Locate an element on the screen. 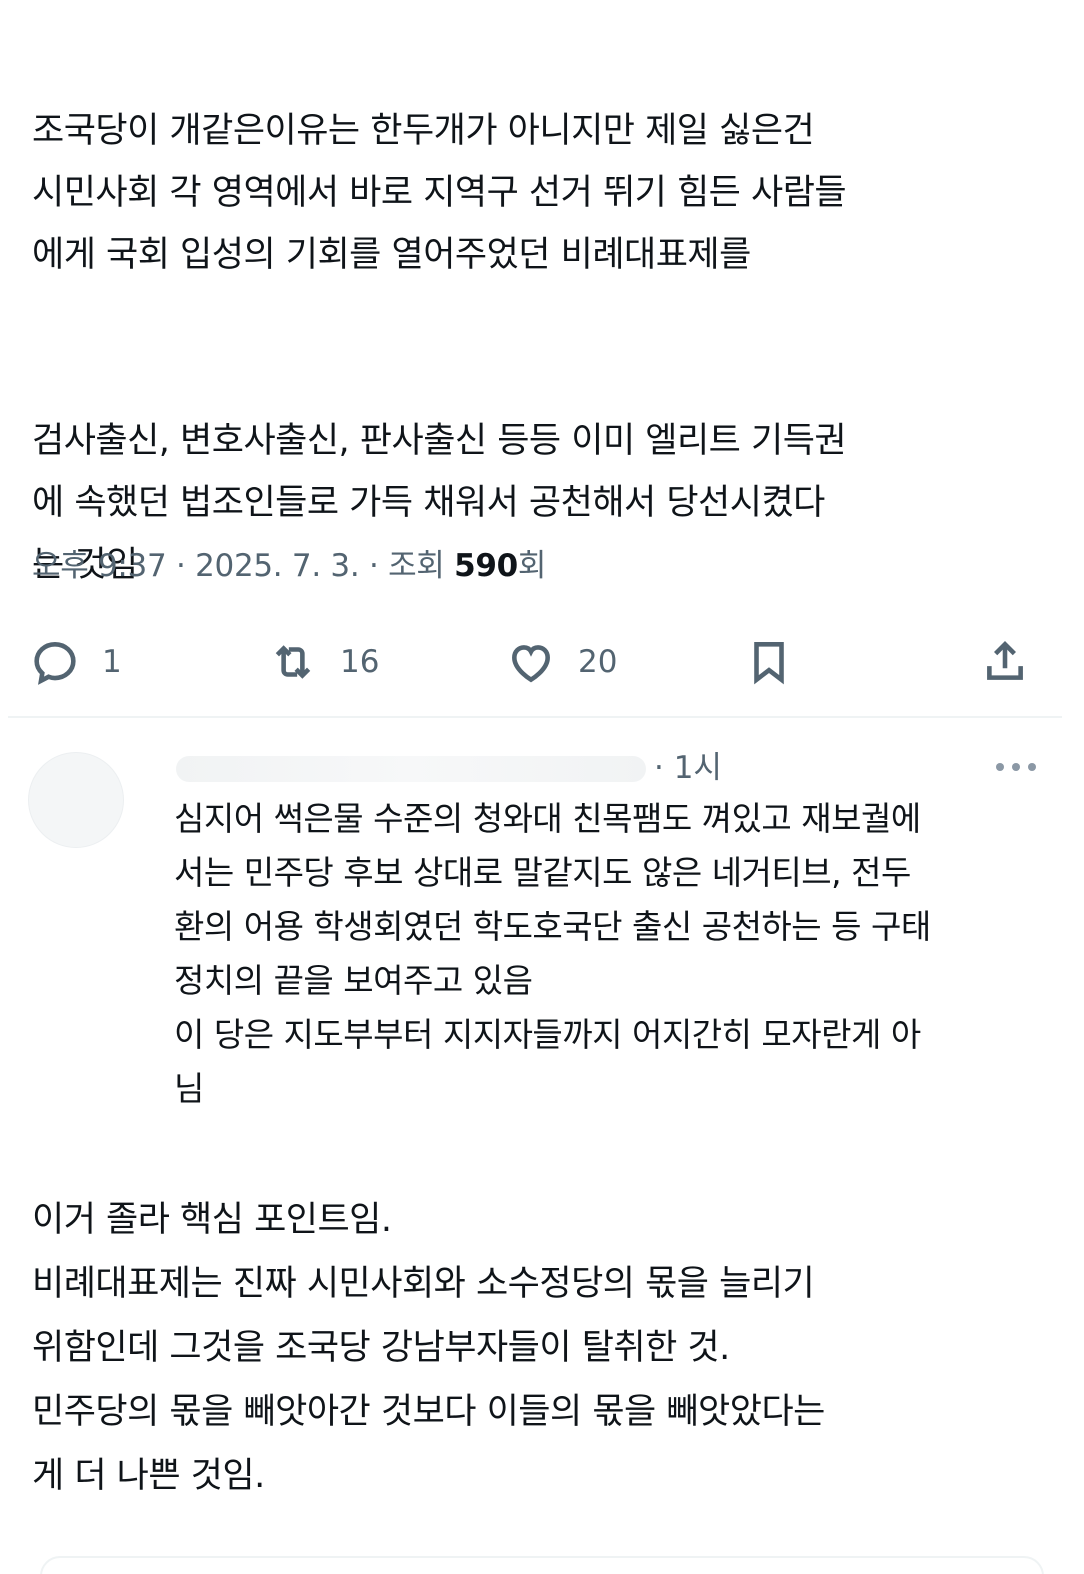  views-count: 590 is located at coordinates (486, 566).